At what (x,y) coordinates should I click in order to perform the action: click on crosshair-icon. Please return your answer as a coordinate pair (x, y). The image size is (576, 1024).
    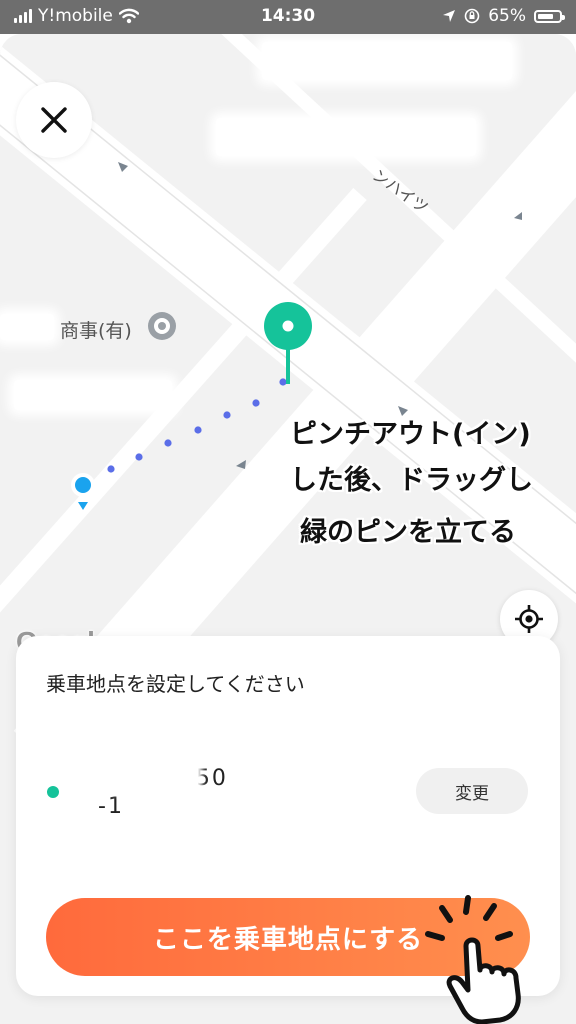
    Looking at the image, I should click on (529, 619).